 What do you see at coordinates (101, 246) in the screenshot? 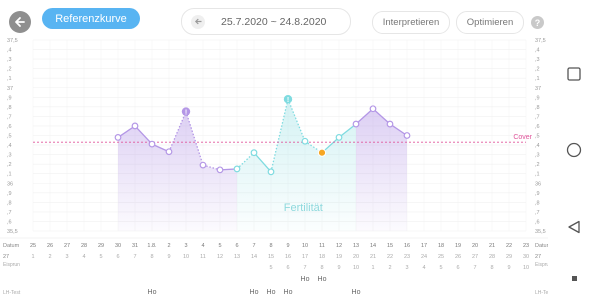
I see `date-label: 29` at bounding box center [101, 246].